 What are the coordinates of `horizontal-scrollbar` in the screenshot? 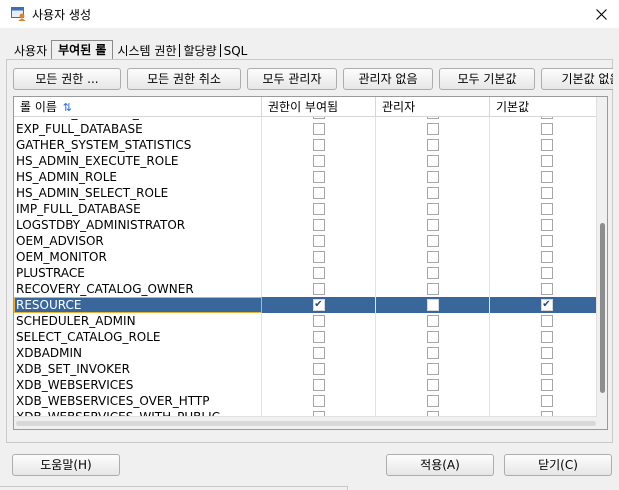 It's located at (310, 422).